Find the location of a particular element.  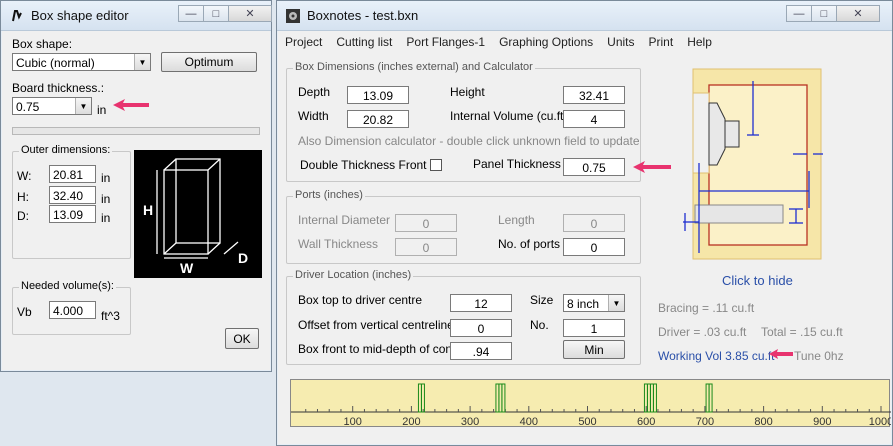

vb-label: Vb is located at coordinates (24, 312).